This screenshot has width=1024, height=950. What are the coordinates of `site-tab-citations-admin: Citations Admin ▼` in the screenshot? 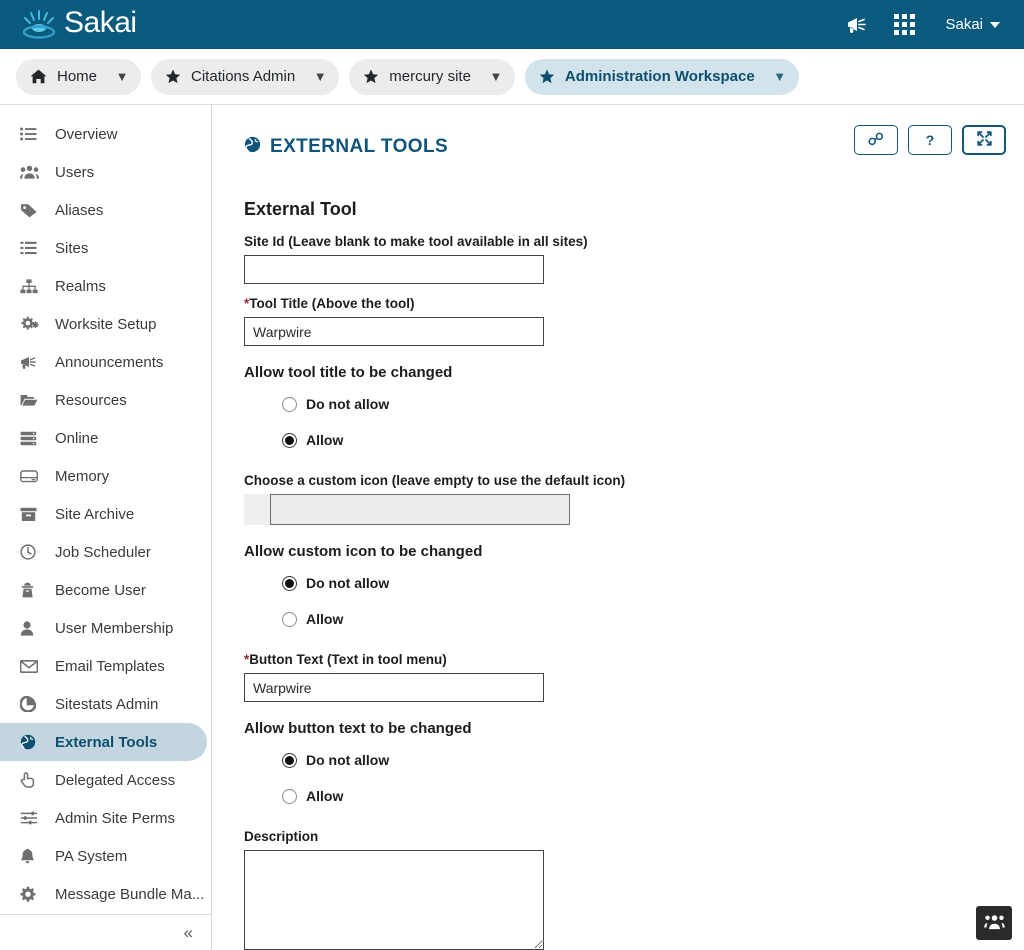 It's located at (245, 76).